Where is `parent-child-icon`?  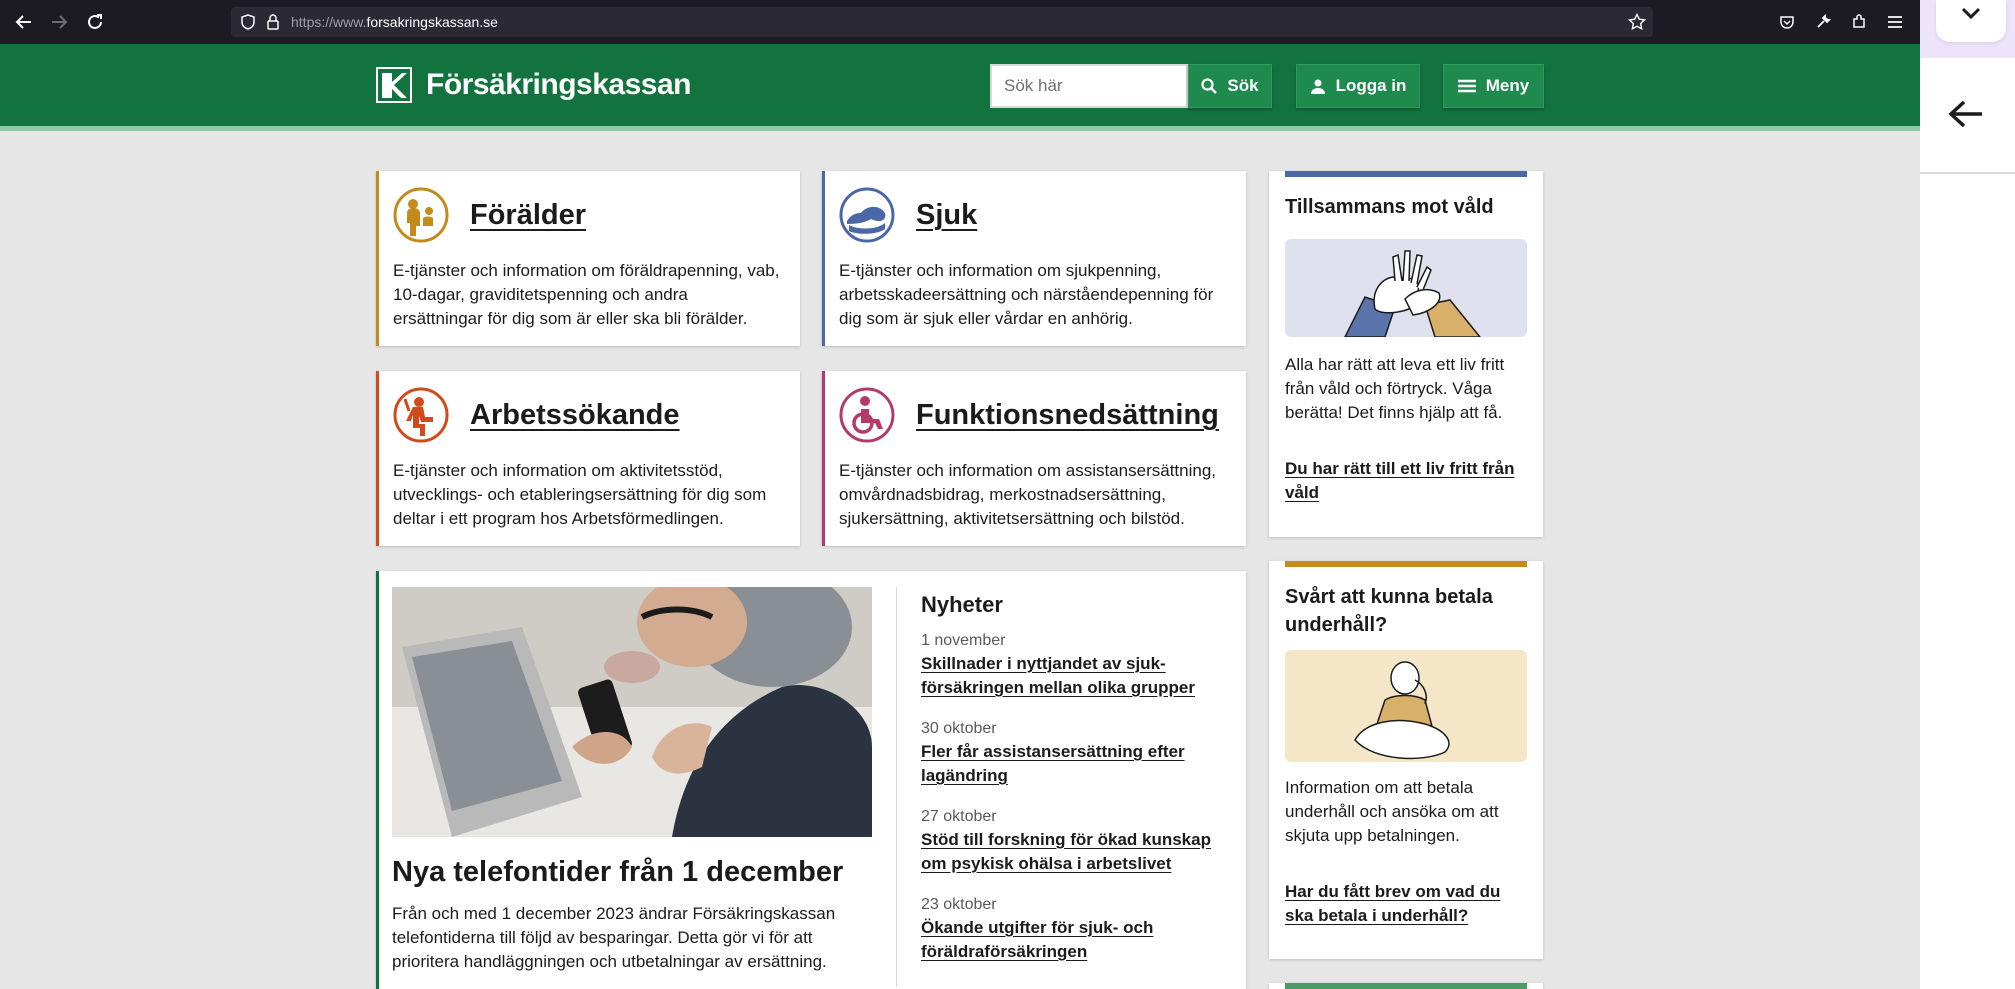
parent-child-icon is located at coordinates (421, 215).